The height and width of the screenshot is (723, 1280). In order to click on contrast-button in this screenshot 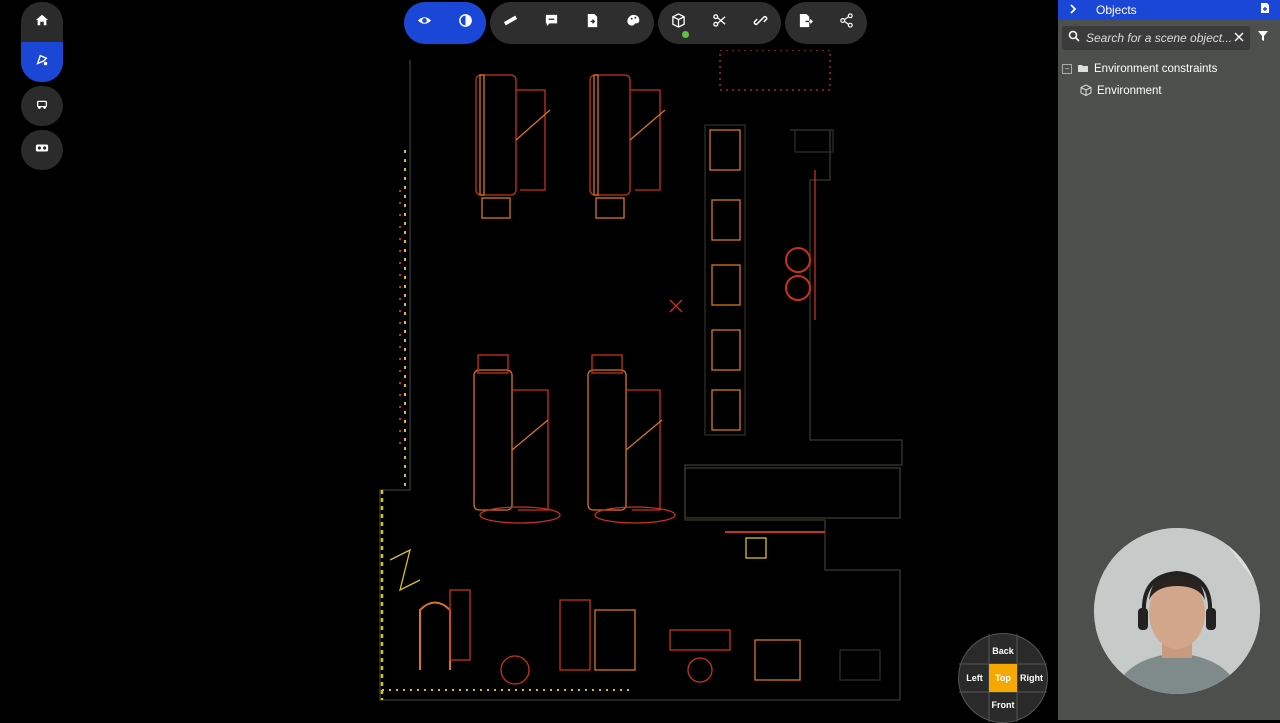, I will do `click(465, 23)`.